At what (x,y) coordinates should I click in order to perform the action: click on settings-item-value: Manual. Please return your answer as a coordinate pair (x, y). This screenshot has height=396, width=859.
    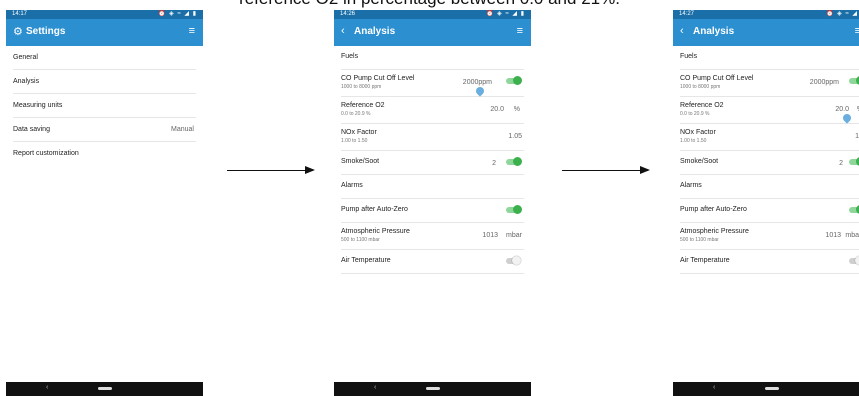
    Looking at the image, I should click on (182, 129).